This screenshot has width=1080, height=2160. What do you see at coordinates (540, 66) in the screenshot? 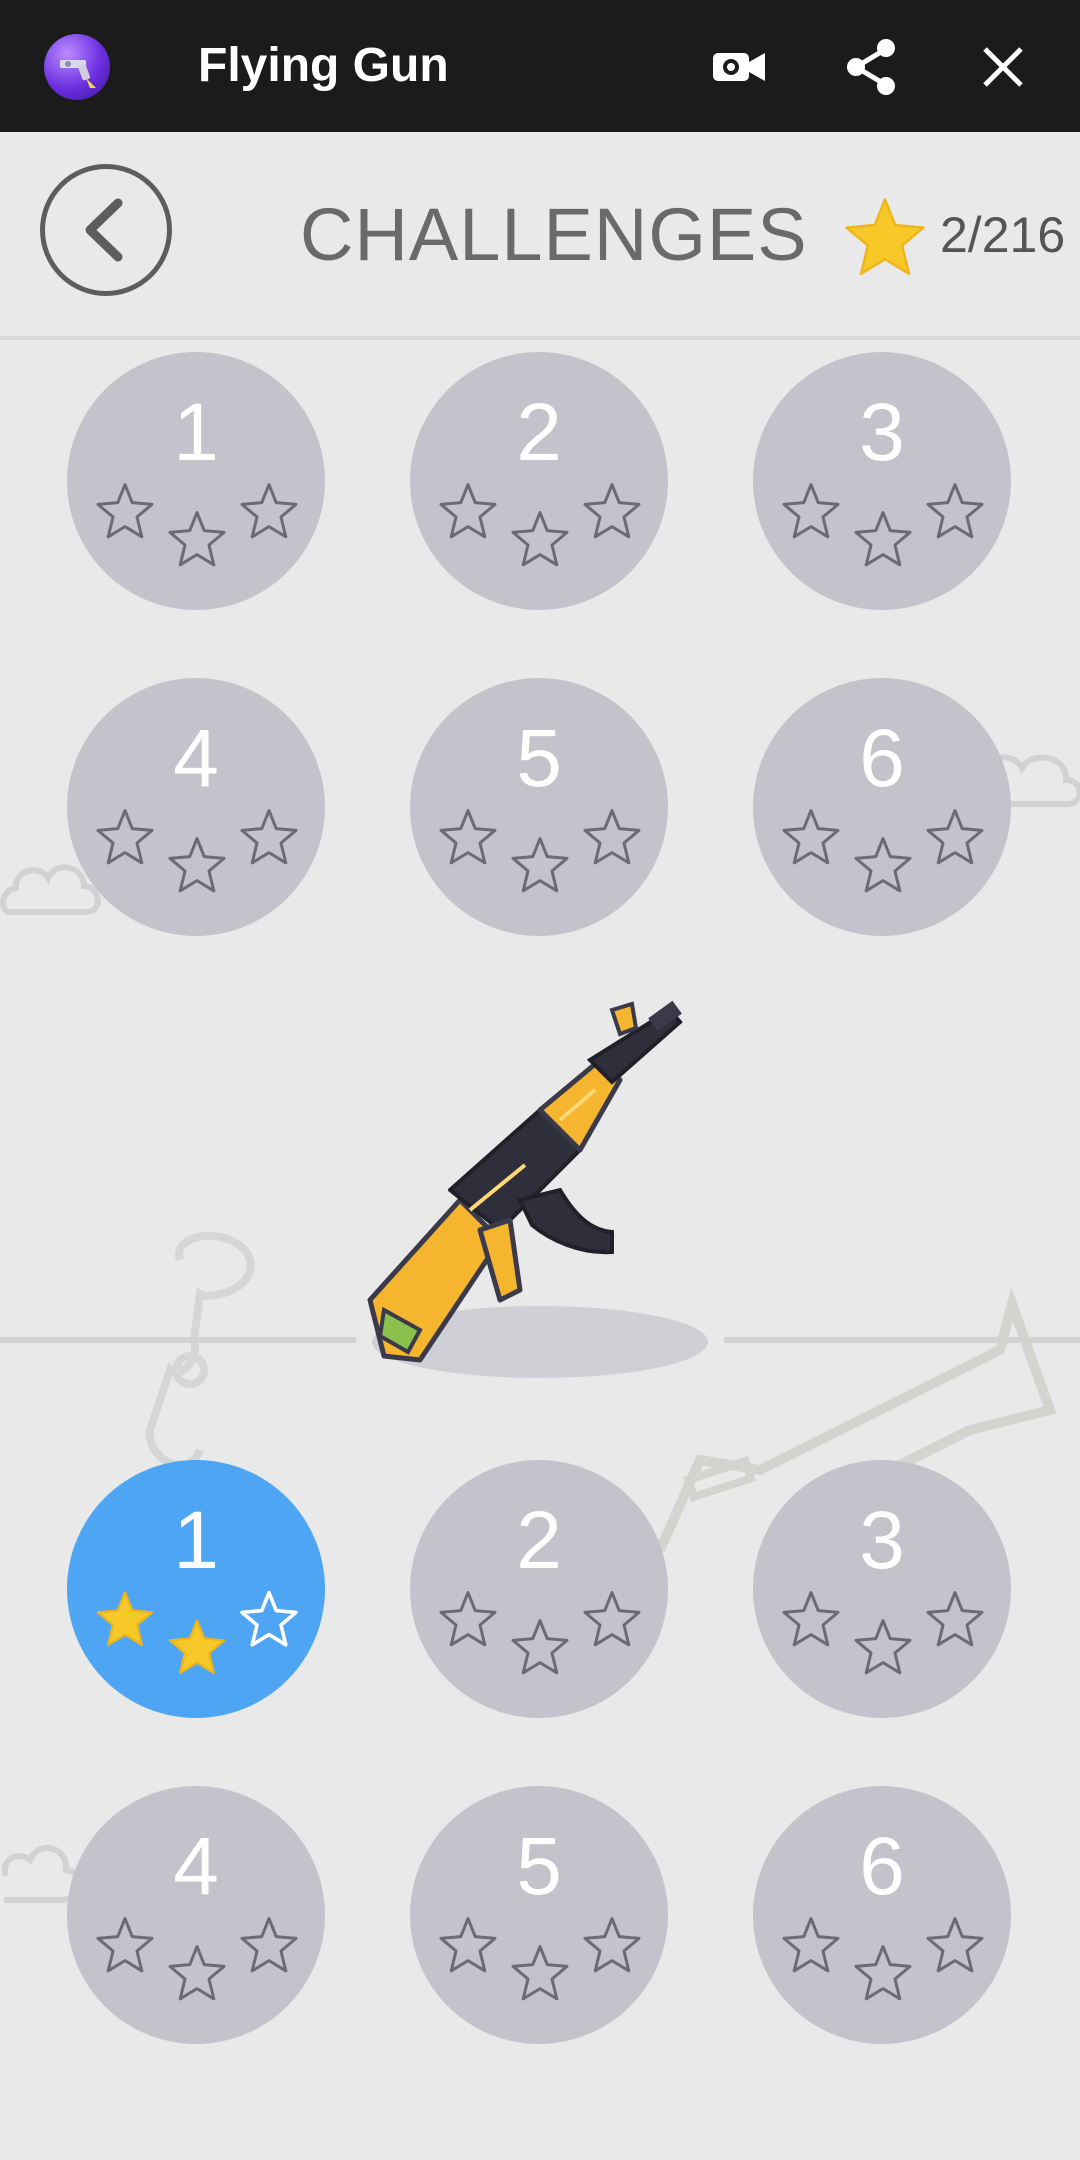
I see `app-top-bar: Flying Gun` at bounding box center [540, 66].